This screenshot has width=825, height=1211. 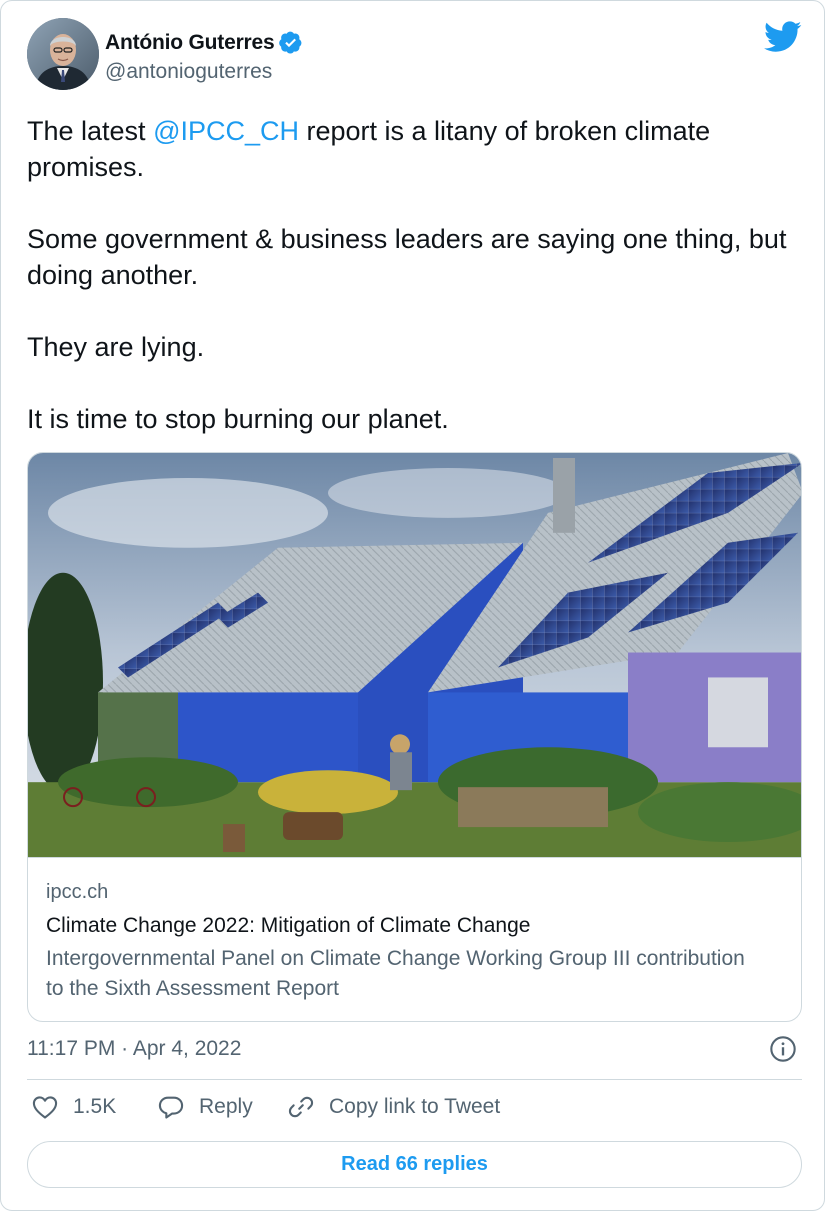 What do you see at coordinates (63, 54) in the screenshot?
I see `avatar` at bounding box center [63, 54].